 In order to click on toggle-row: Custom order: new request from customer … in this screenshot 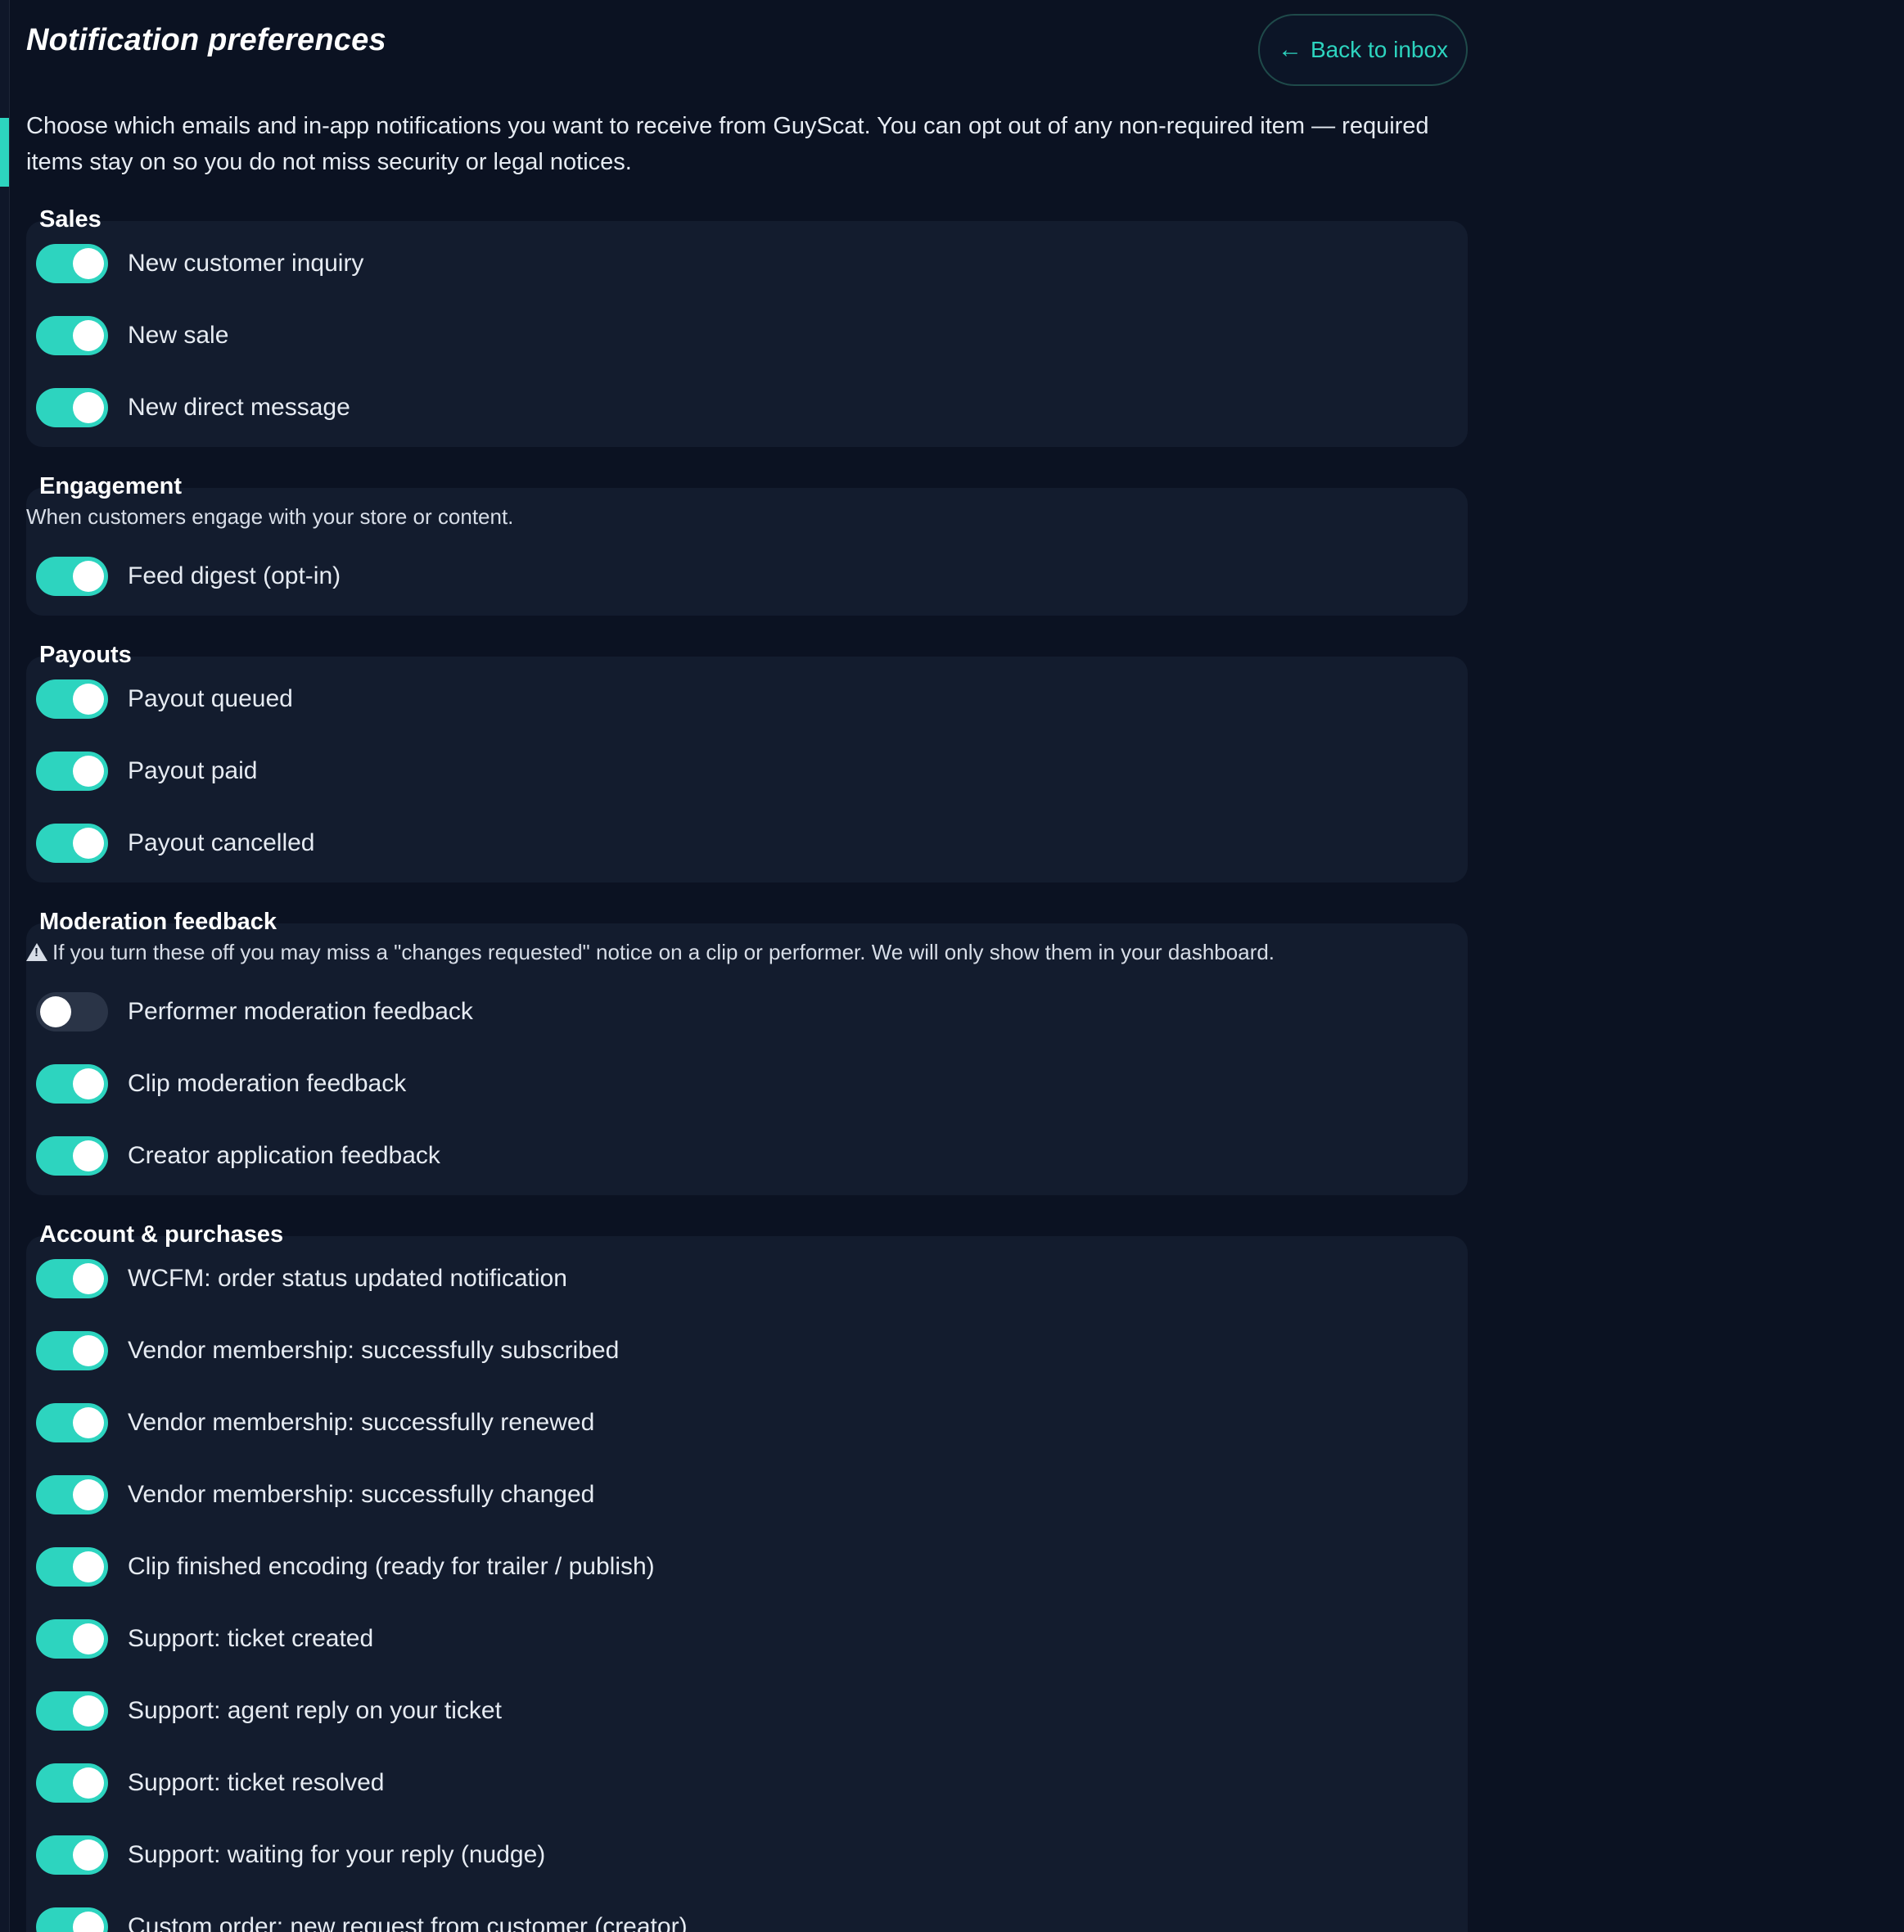, I will do `click(747, 1911)`.